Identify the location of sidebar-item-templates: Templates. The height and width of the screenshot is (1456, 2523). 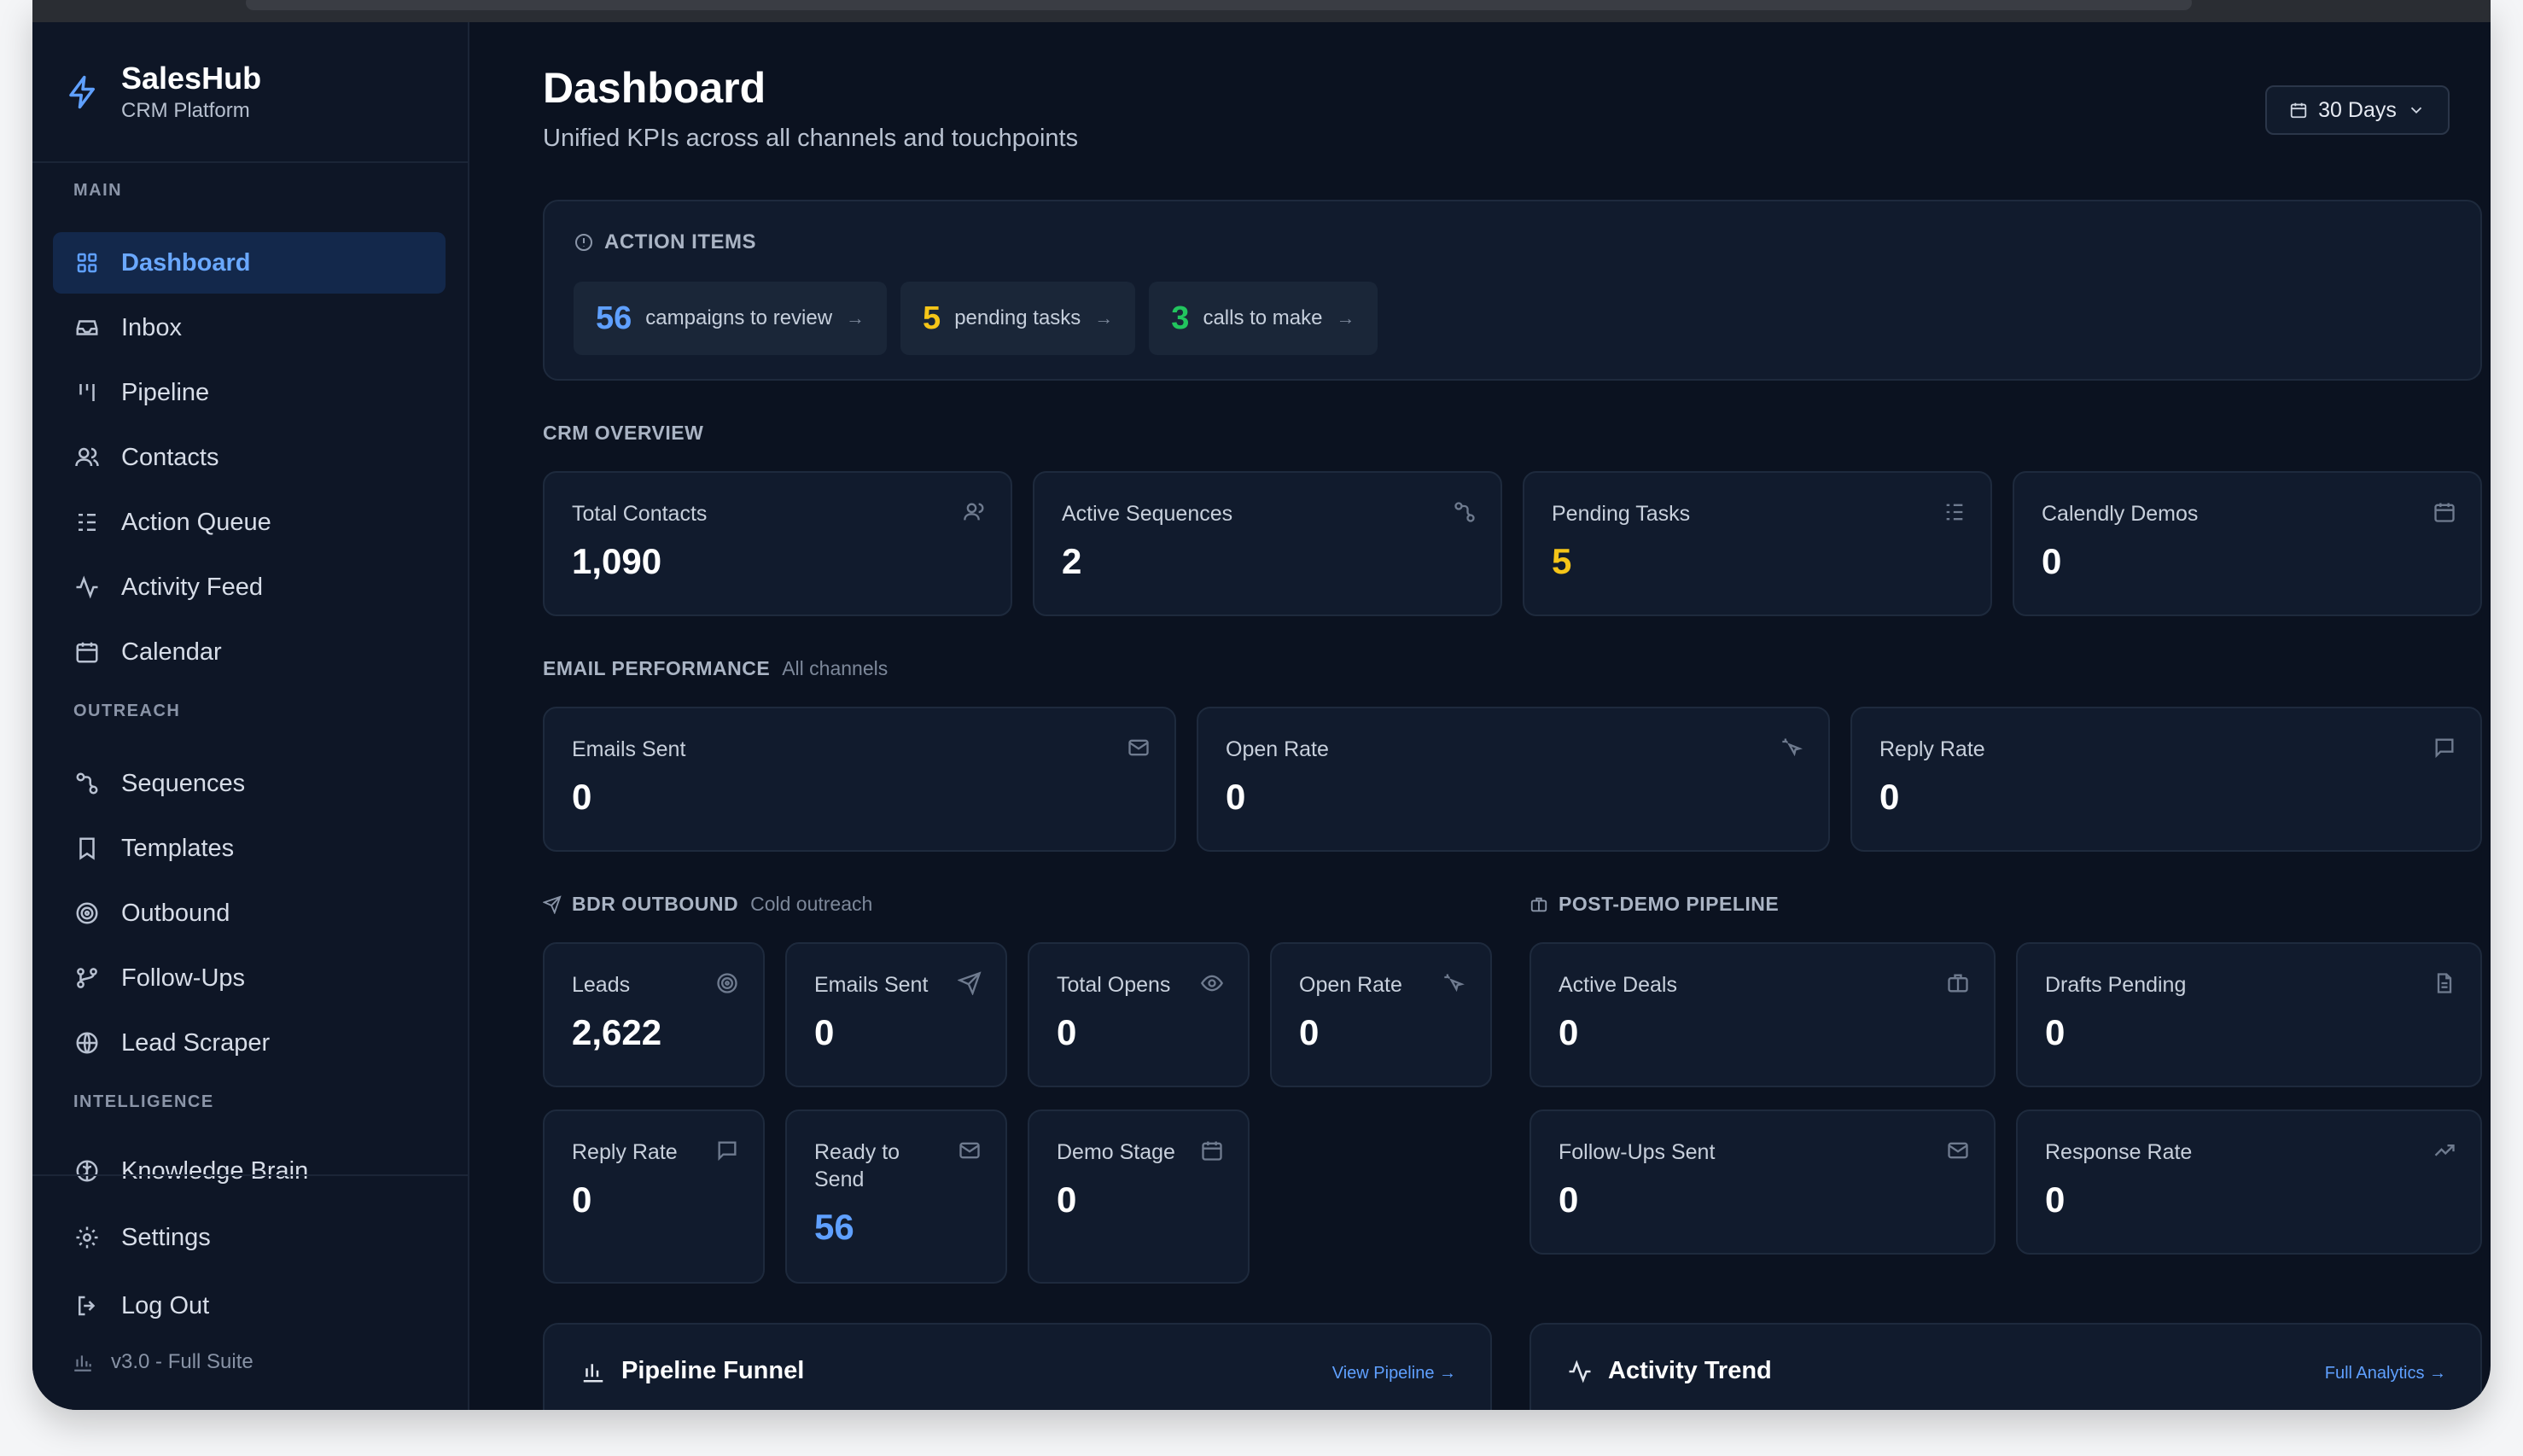
(249, 848).